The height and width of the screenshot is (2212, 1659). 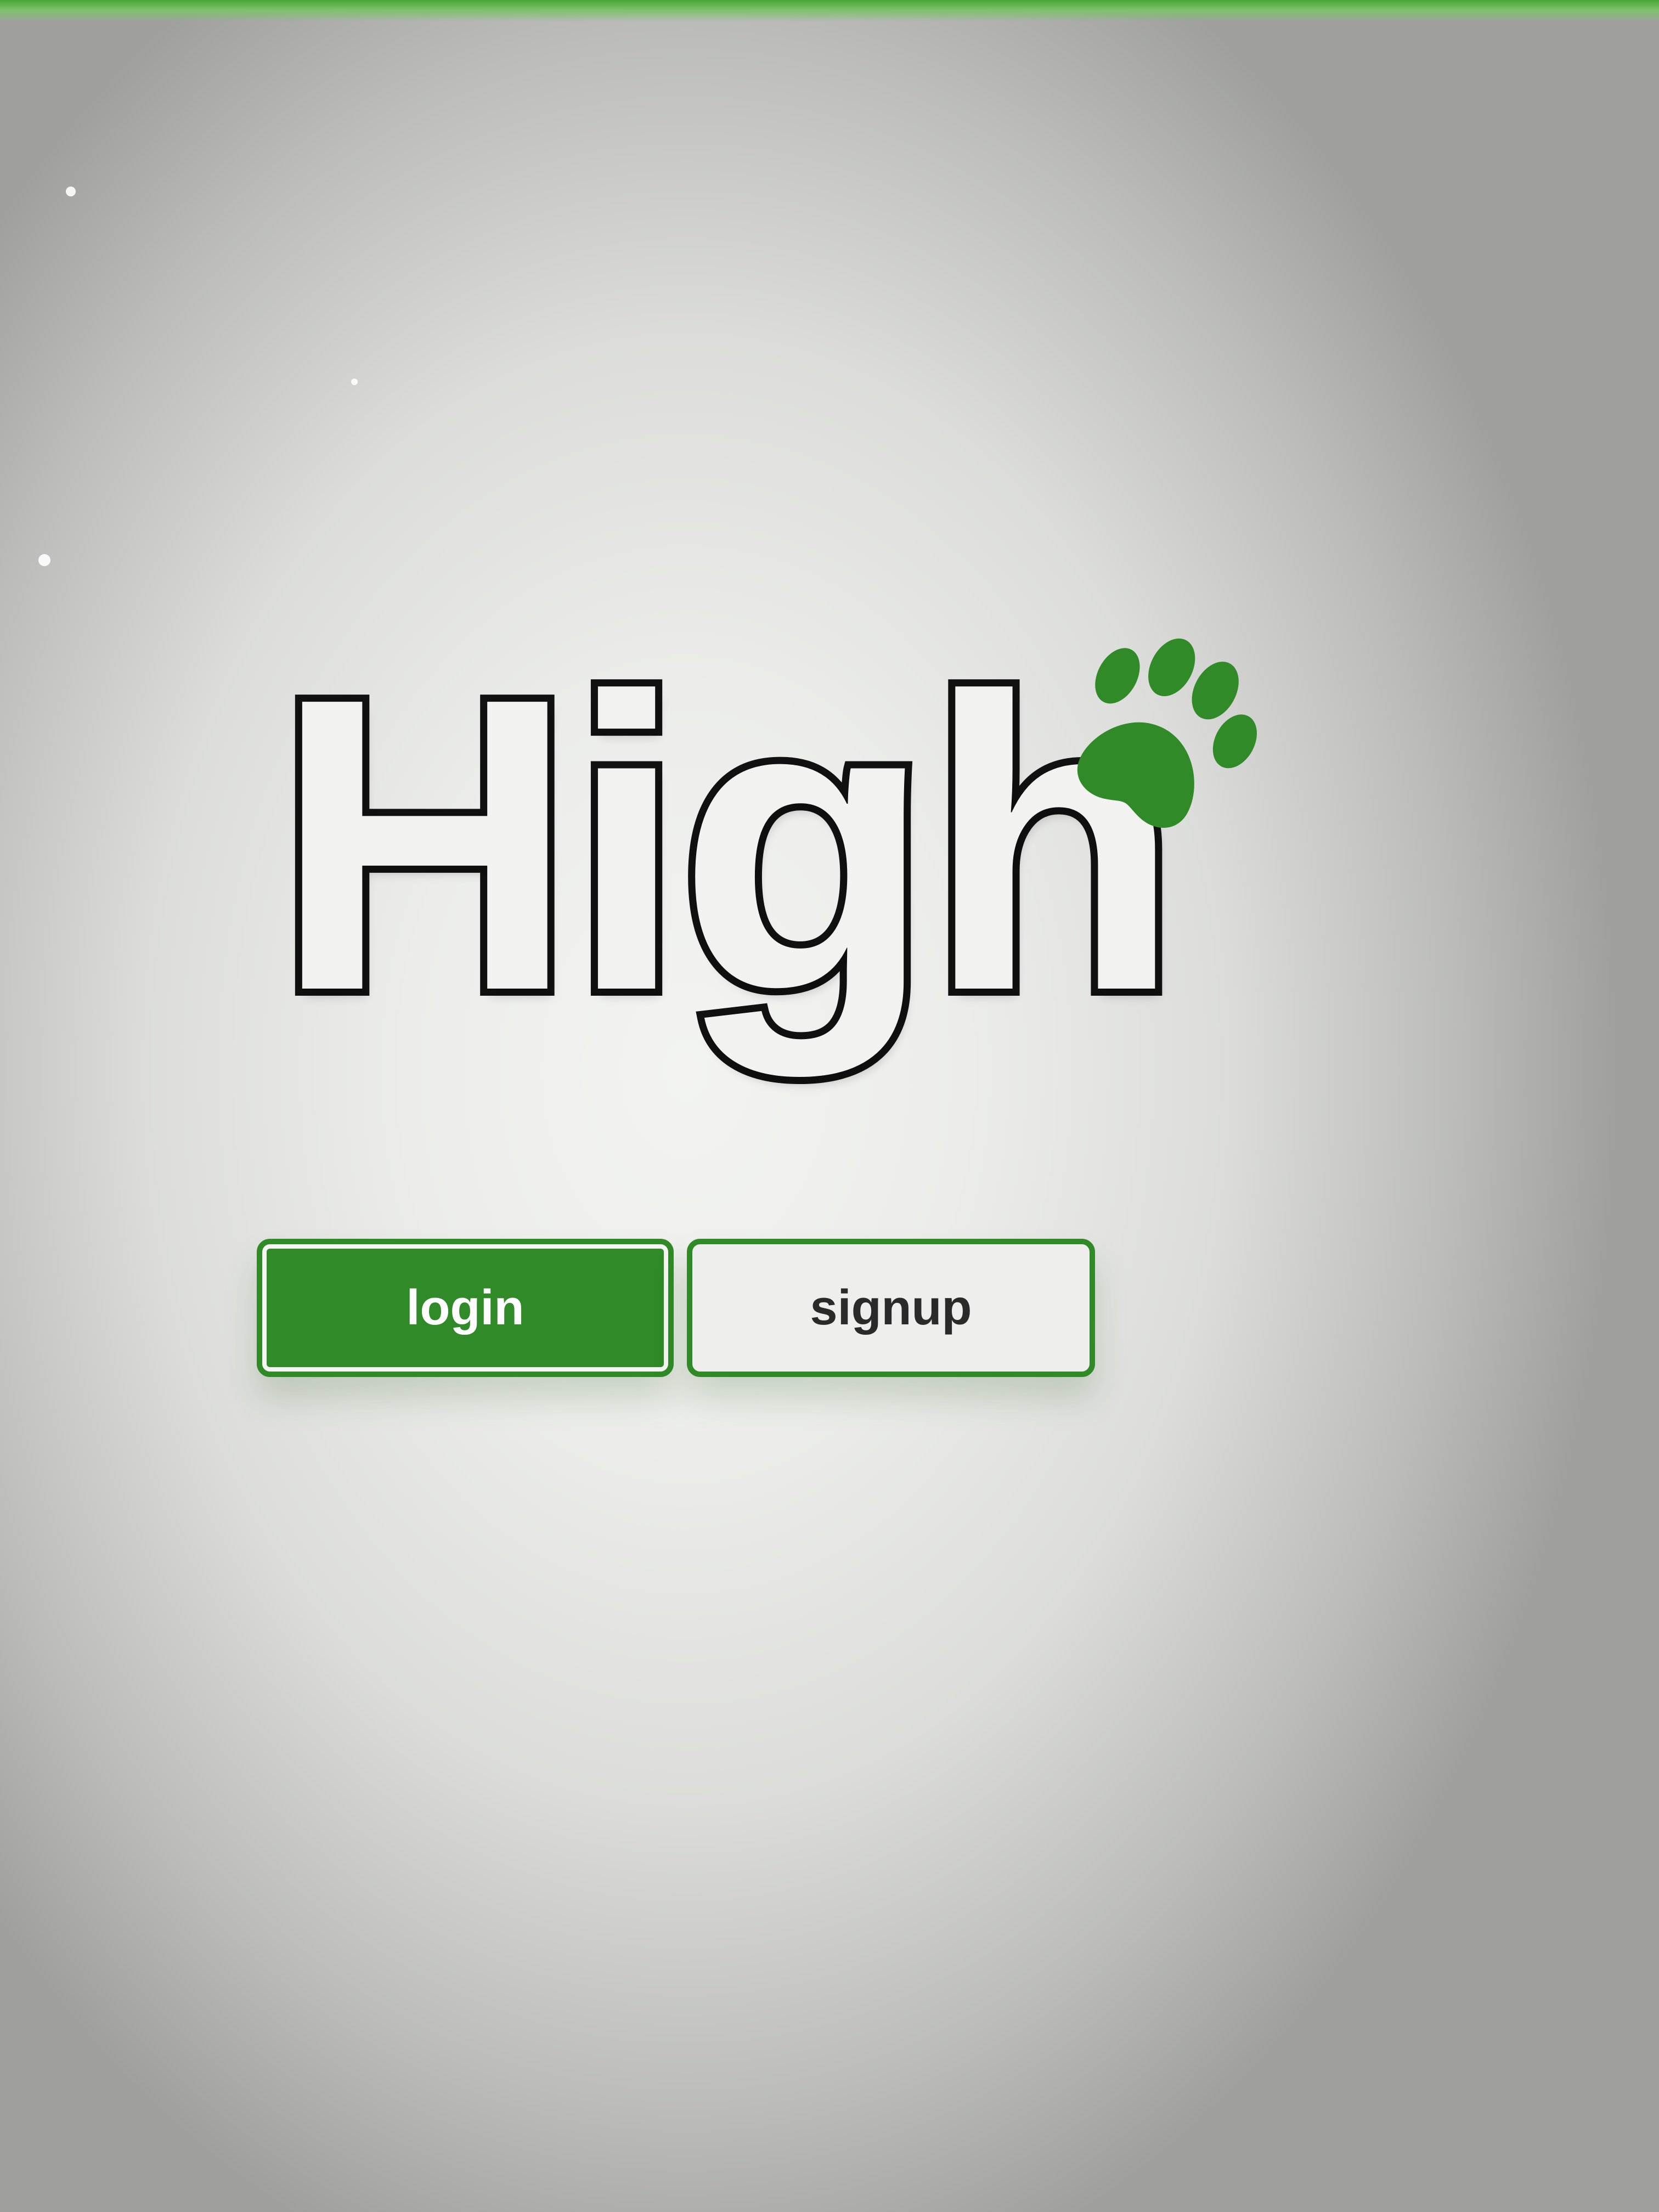 I want to click on login-button-label: login, so click(x=465, y=1307).